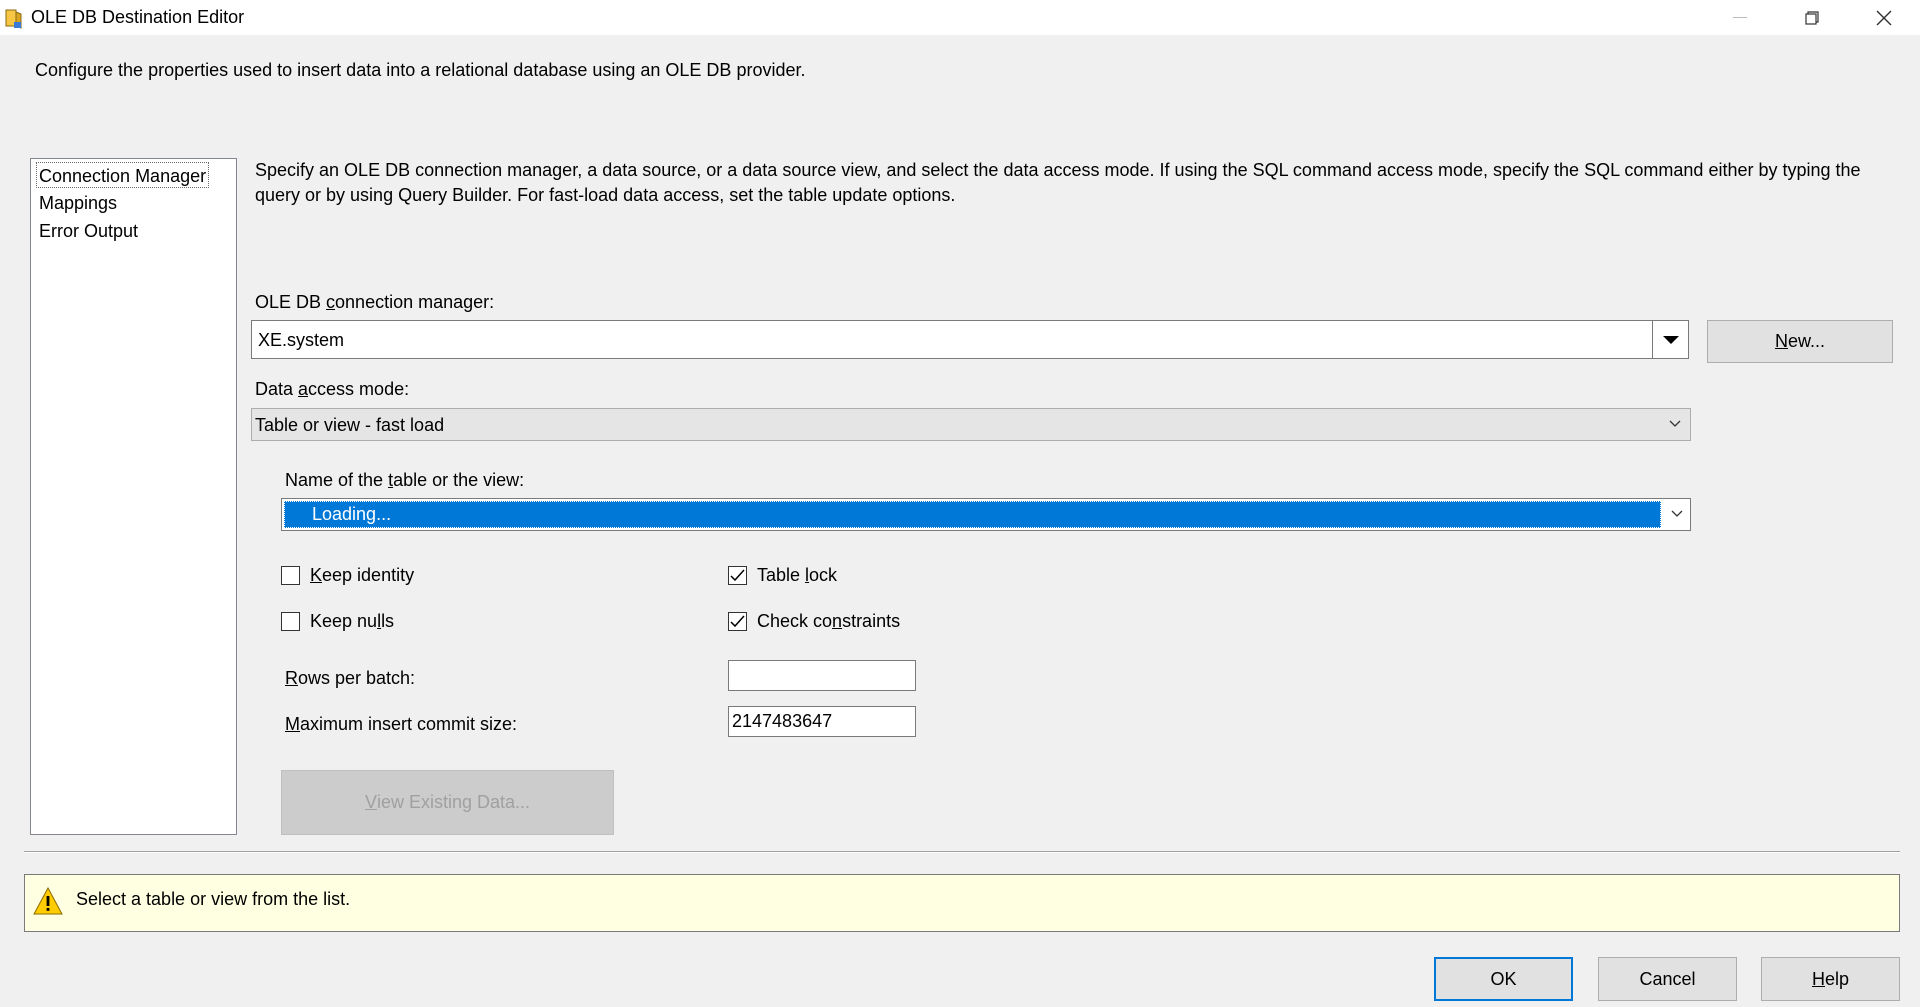  What do you see at coordinates (1740, 17) in the screenshot?
I see `minimize-button` at bounding box center [1740, 17].